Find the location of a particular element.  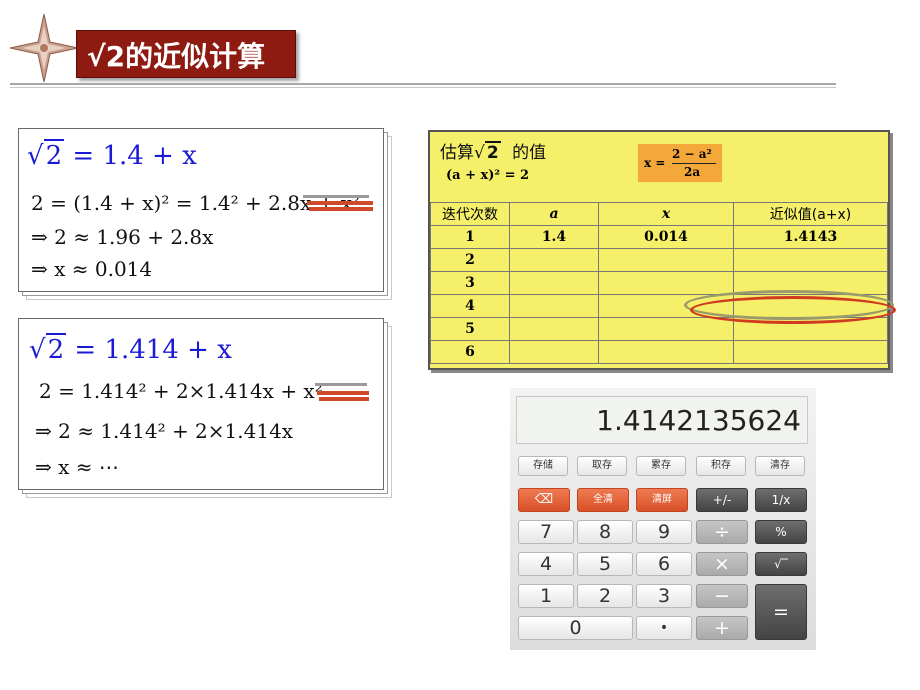

iteration-formula: x = 2 − a² 2a is located at coordinates (680, 163).